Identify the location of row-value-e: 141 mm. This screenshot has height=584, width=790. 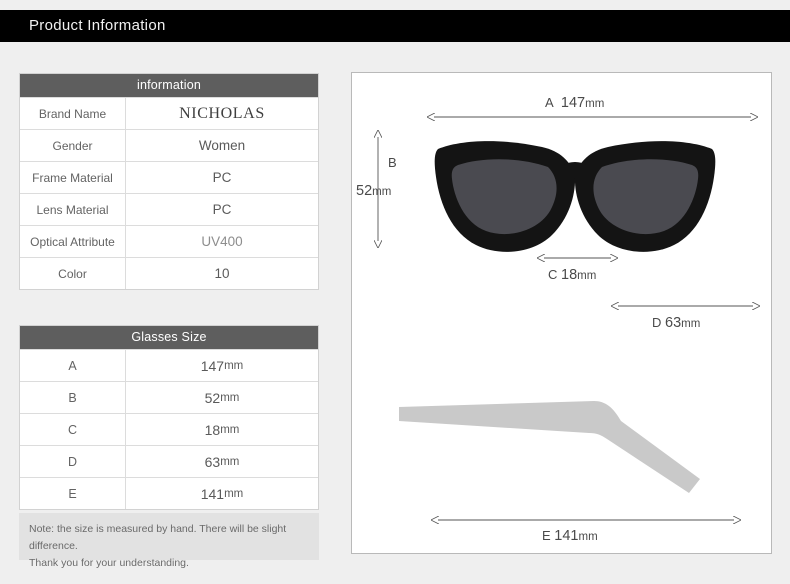
(222, 493).